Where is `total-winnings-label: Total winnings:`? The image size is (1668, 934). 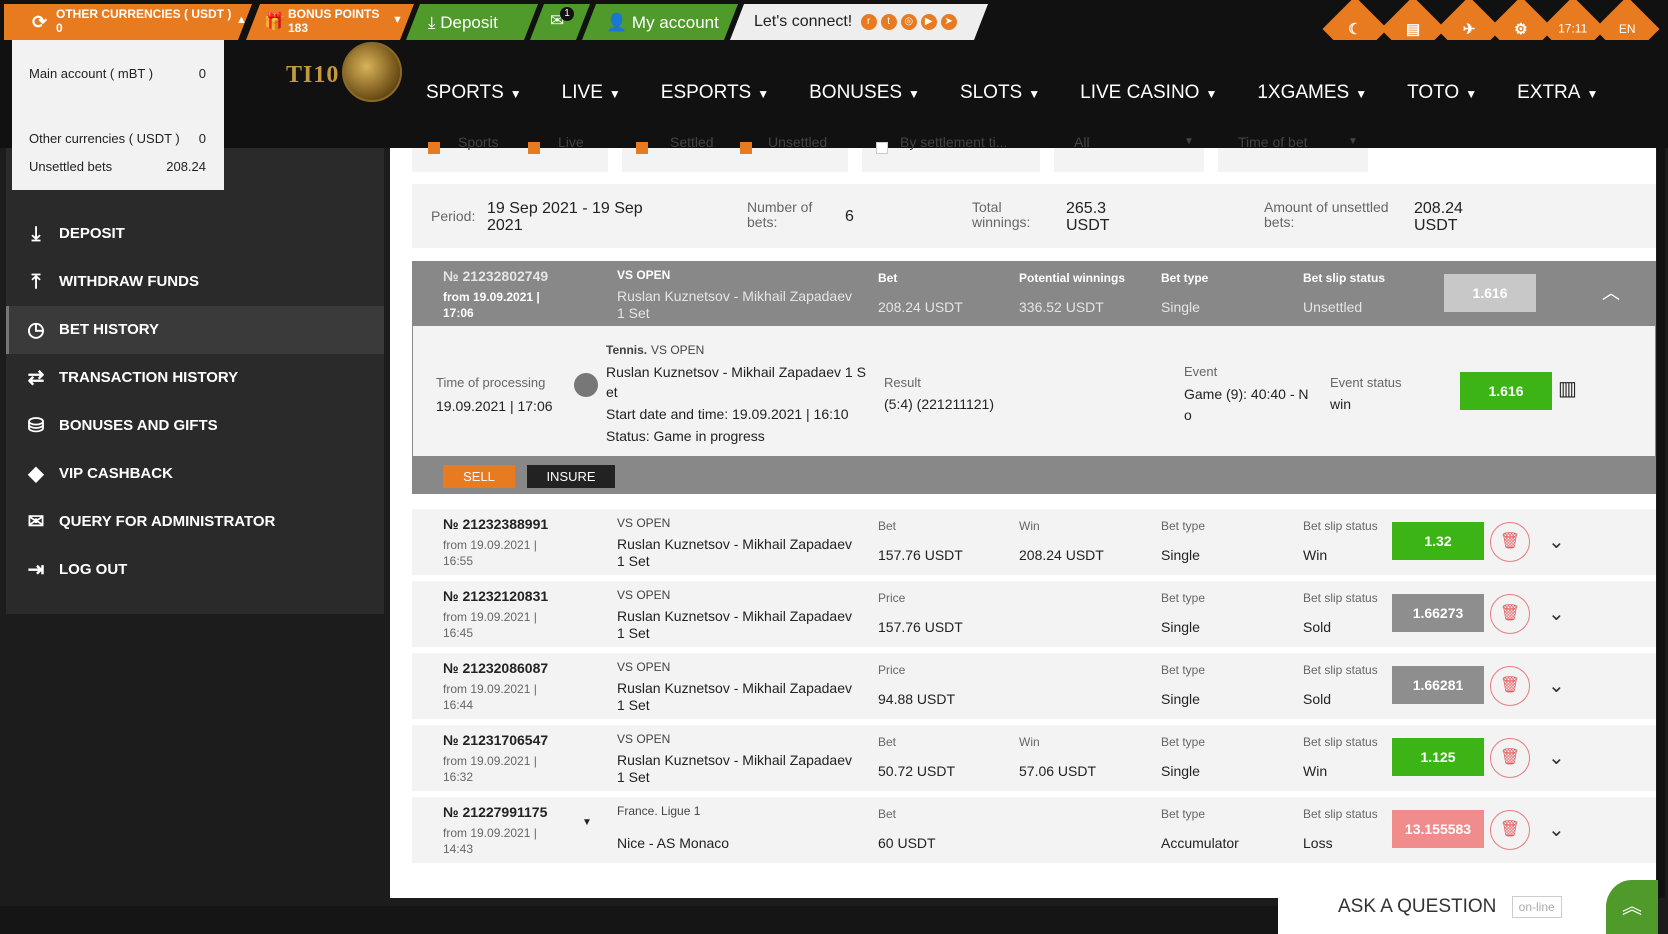
total-winnings-label: Total winnings: is located at coordinates (1001, 214).